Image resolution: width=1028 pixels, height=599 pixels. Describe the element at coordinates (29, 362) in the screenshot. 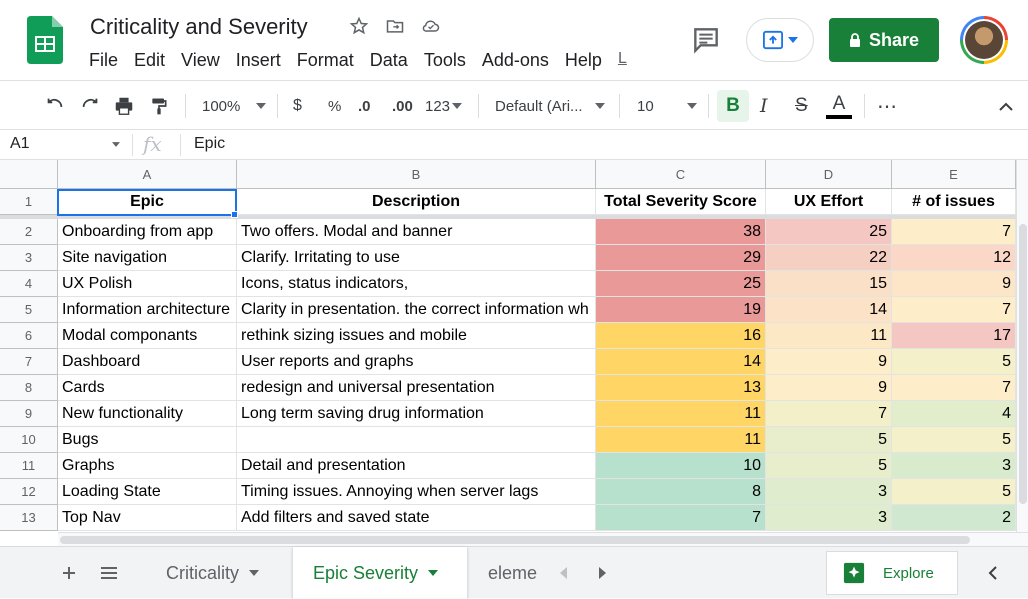

I see `row-header: 7` at that location.